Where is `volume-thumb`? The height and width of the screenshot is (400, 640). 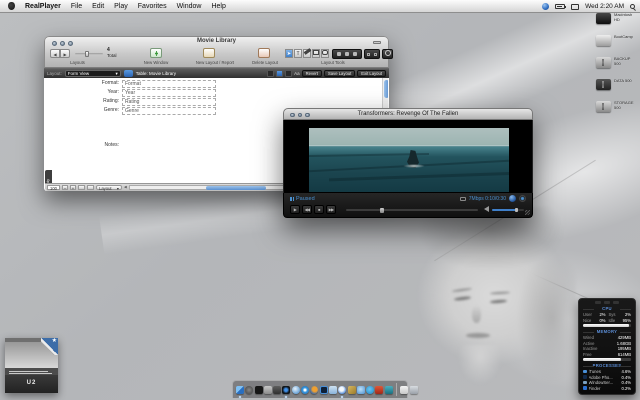 volume-thumb is located at coordinates (516, 210).